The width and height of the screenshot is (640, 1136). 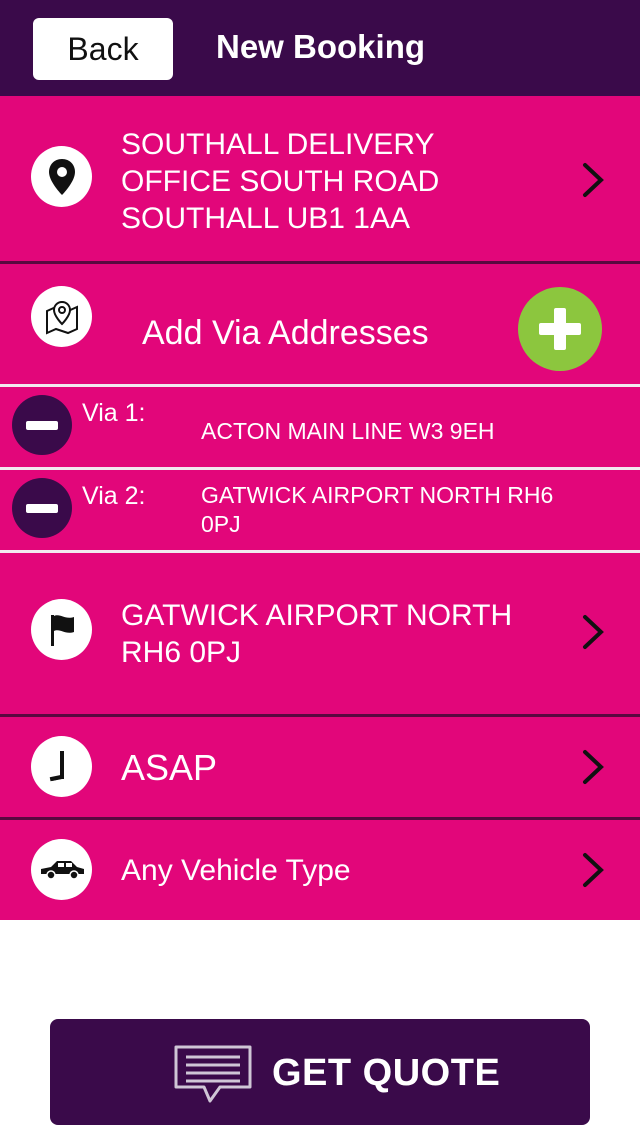 I want to click on page-title: New Booking, so click(x=321, y=46).